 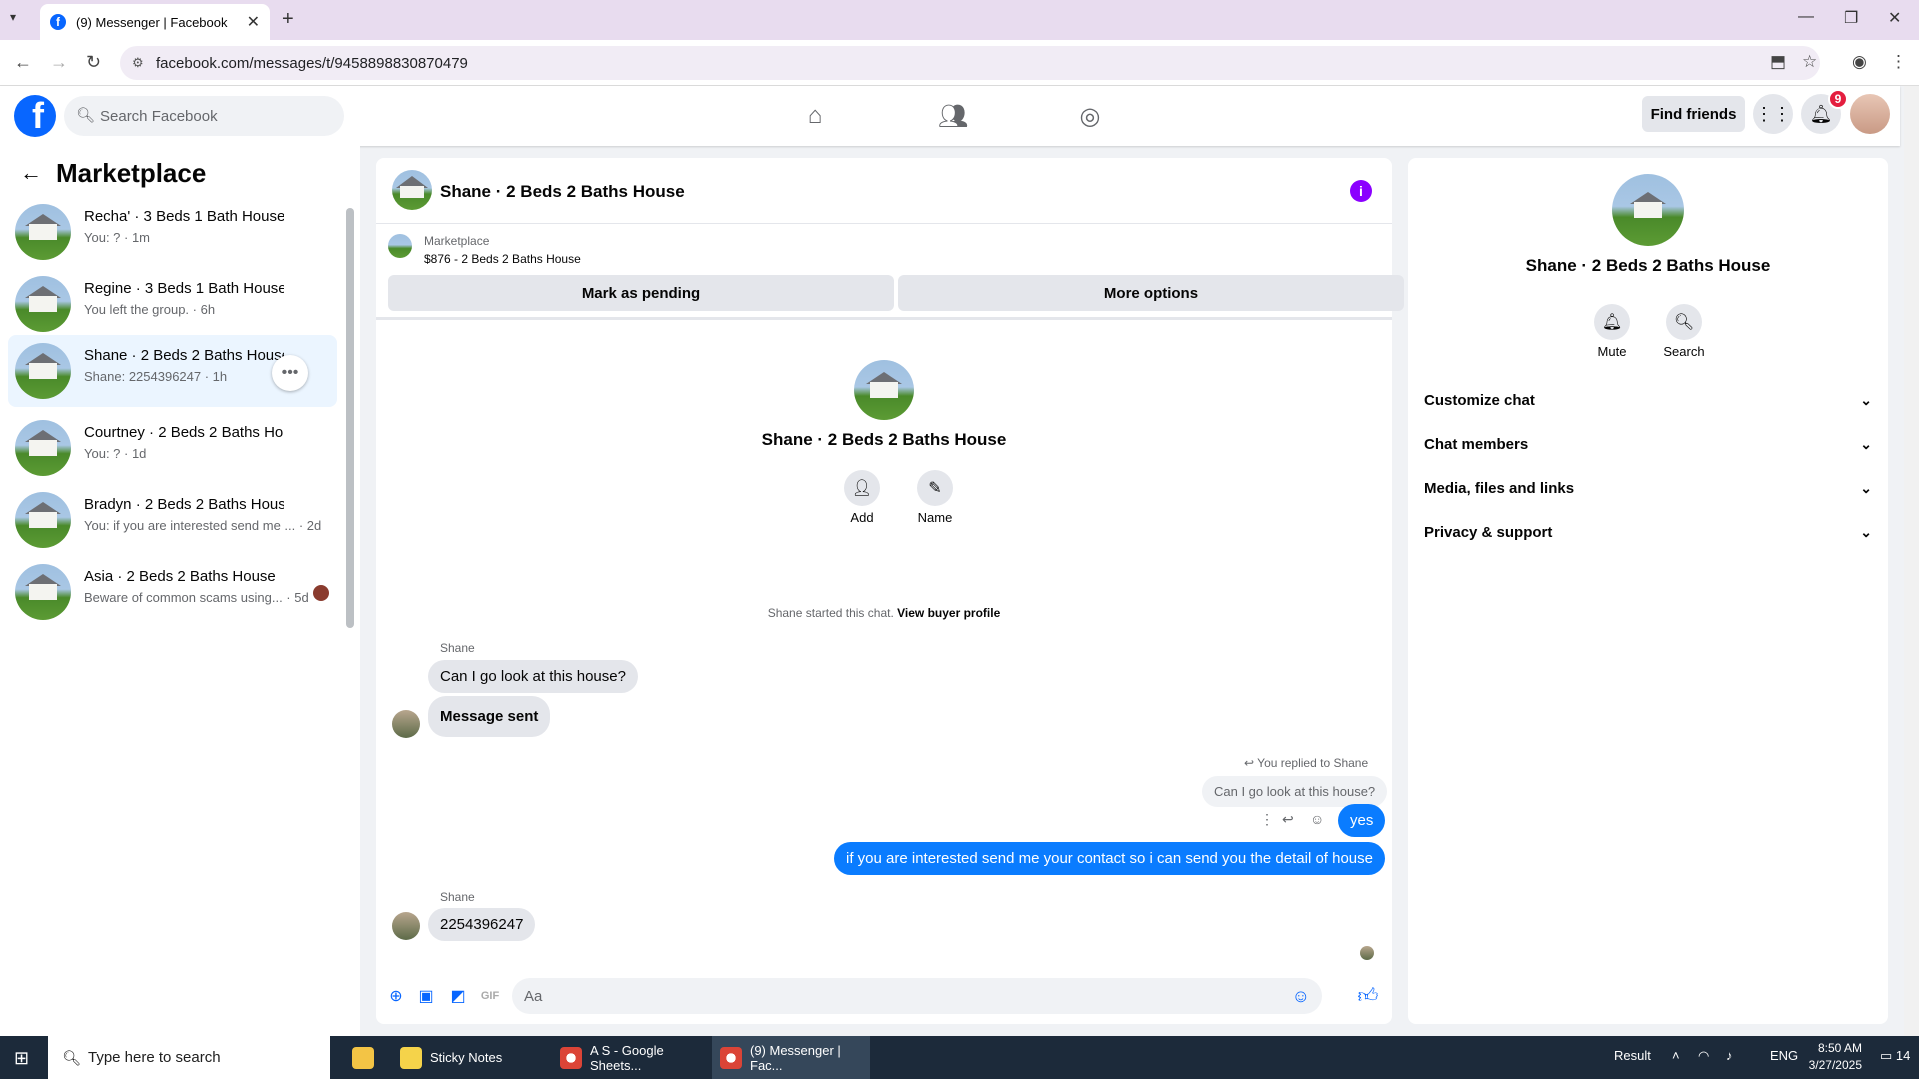 I want to click on close-window-icon: ✕, so click(x=1894, y=18).